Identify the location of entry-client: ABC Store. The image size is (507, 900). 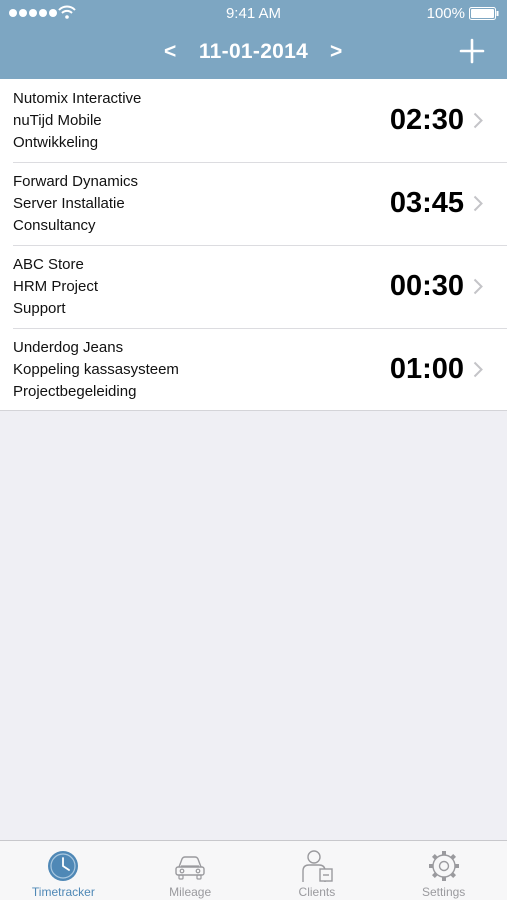
(48, 264).